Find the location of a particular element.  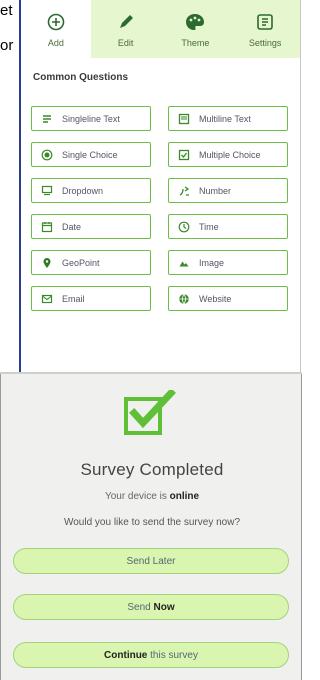

clipped-text-line: or is located at coordinates (7, 45).